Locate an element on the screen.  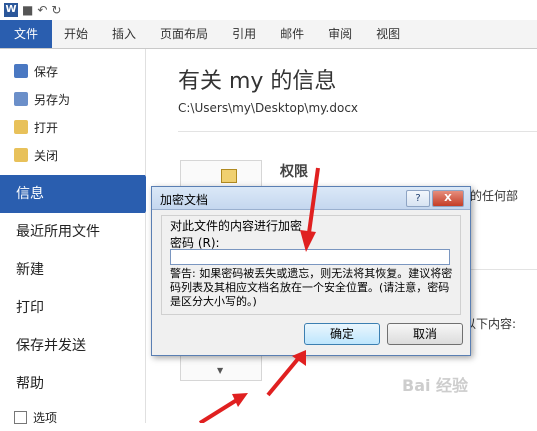
quick-access-toolbar: W ■ ↶ ↻ is located at coordinates (268, 10).